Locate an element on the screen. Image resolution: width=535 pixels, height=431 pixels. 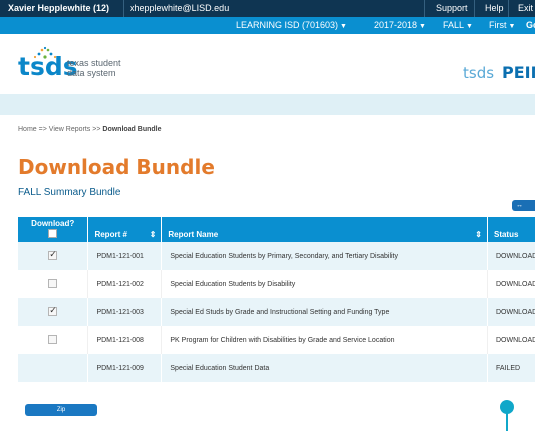
col-report-number-label: Report # is located at coordinates (110, 234).